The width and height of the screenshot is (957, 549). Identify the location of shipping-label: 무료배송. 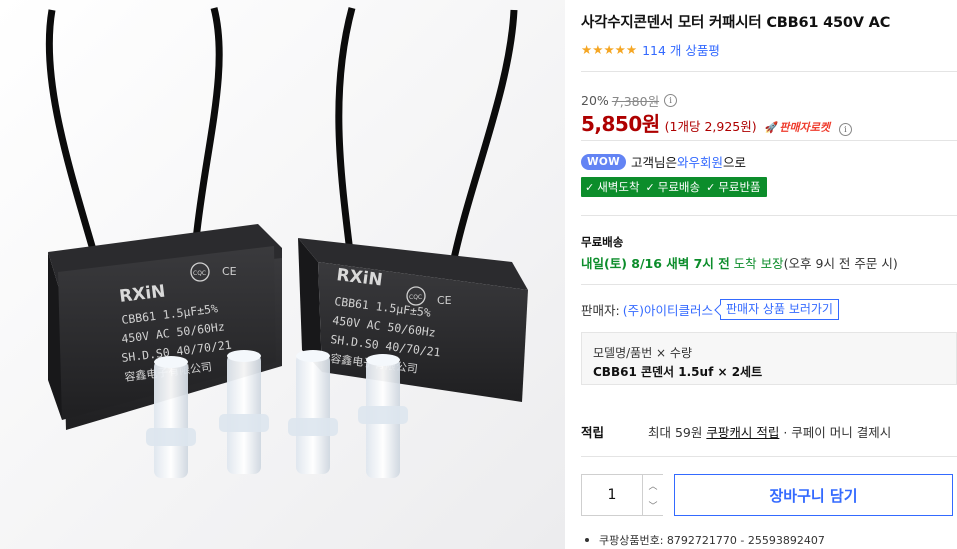
(602, 242).